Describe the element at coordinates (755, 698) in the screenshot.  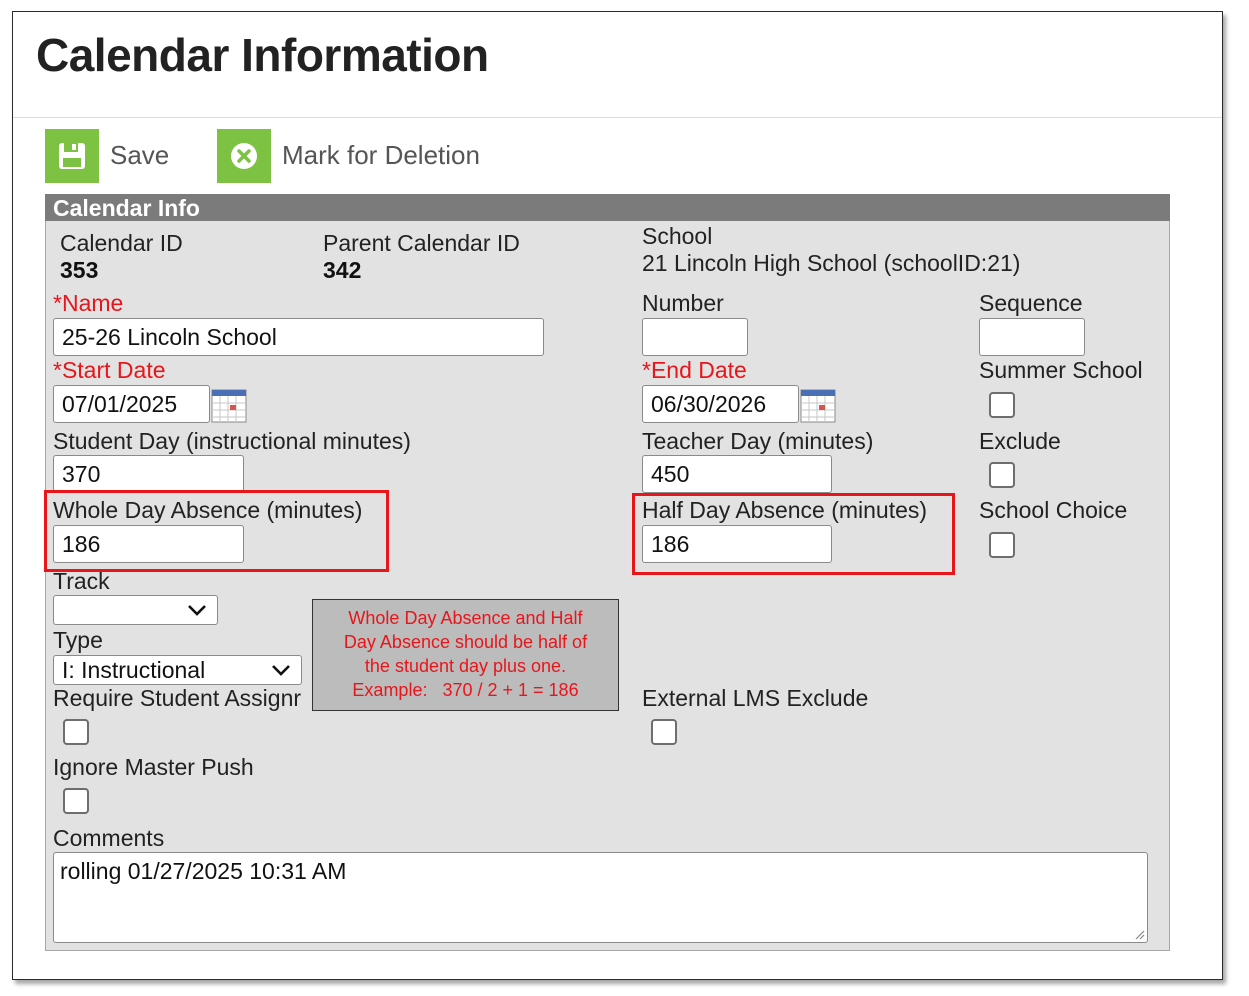
I see `external-lms-exclude-label: External LMS Exclude` at that location.